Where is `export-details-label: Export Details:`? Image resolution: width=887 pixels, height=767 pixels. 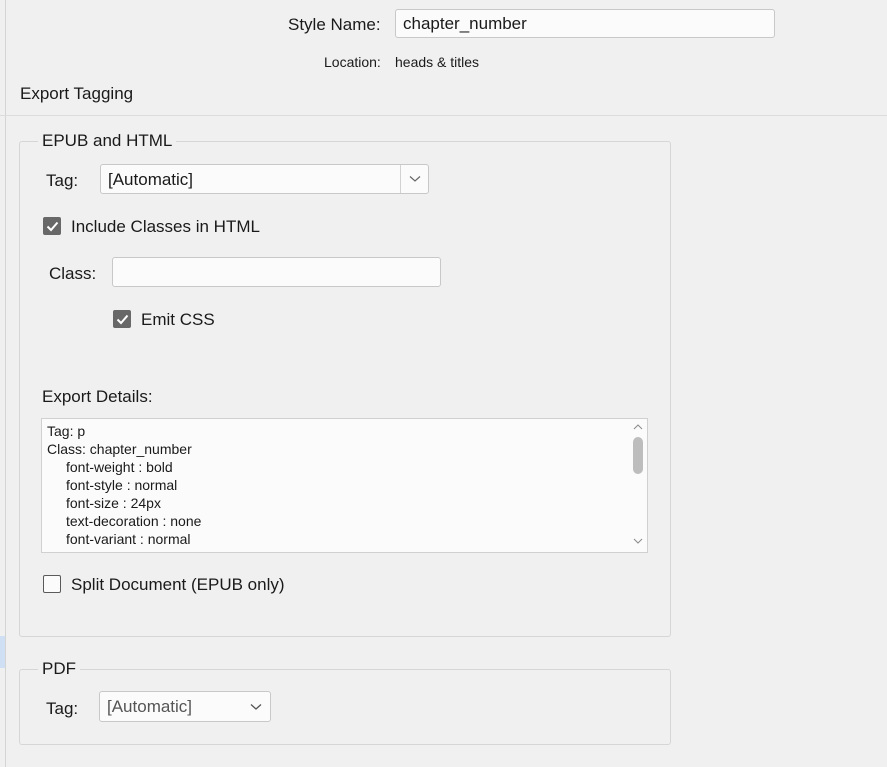 export-details-label: Export Details: is located at coordinates (97, 396).